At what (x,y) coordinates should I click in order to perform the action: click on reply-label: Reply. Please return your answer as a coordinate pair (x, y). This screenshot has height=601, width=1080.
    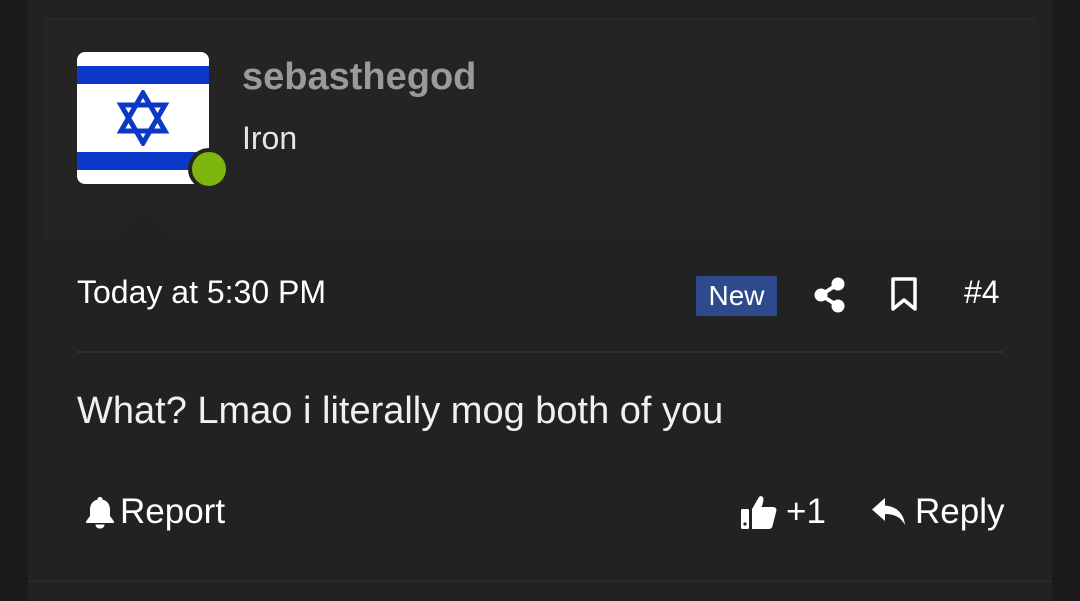
    Looking at the image, I should click on (960, 511).